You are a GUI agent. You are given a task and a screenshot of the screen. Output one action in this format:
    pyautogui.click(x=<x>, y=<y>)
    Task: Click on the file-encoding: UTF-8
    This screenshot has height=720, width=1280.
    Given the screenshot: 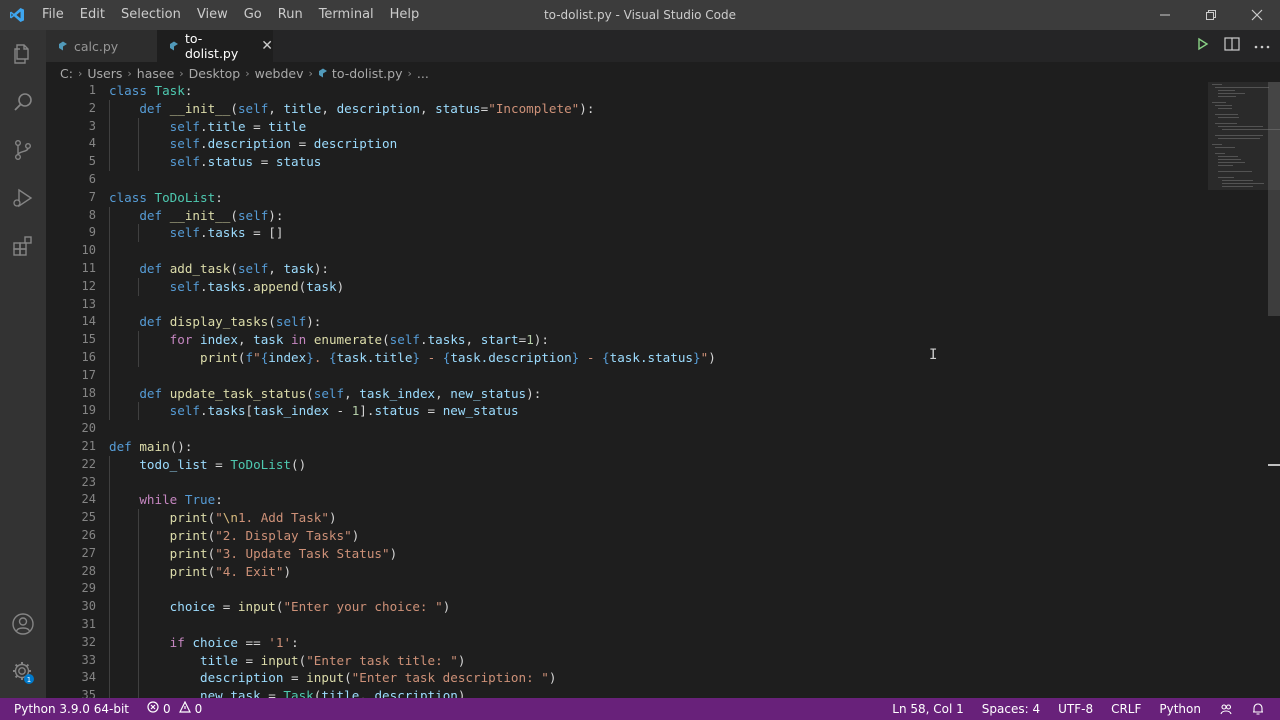 What is the action you would take?
    pyautogui.click(x=1075, y=709)
    